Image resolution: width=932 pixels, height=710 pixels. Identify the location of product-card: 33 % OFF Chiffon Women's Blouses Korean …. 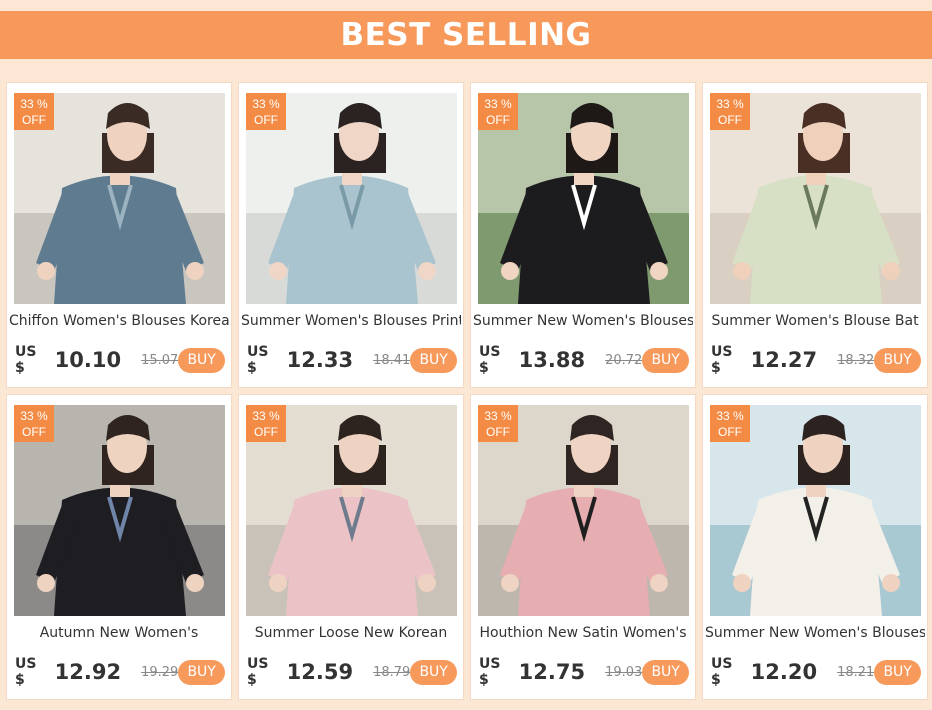
(119, 235).